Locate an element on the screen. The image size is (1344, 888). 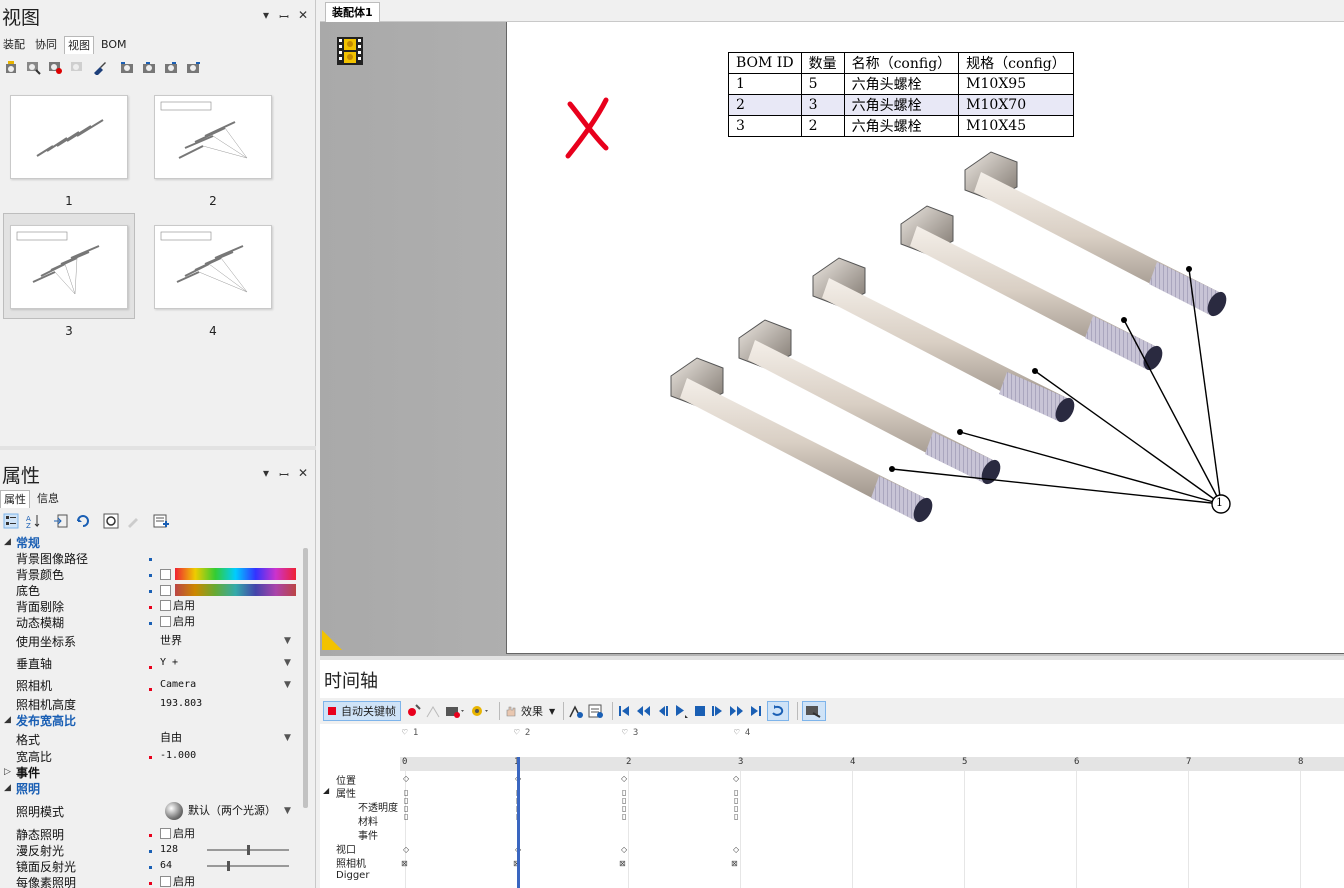
time-ruler: 0 1 2 3 4 5 6 7 8 is located at coordinates (872, 764).